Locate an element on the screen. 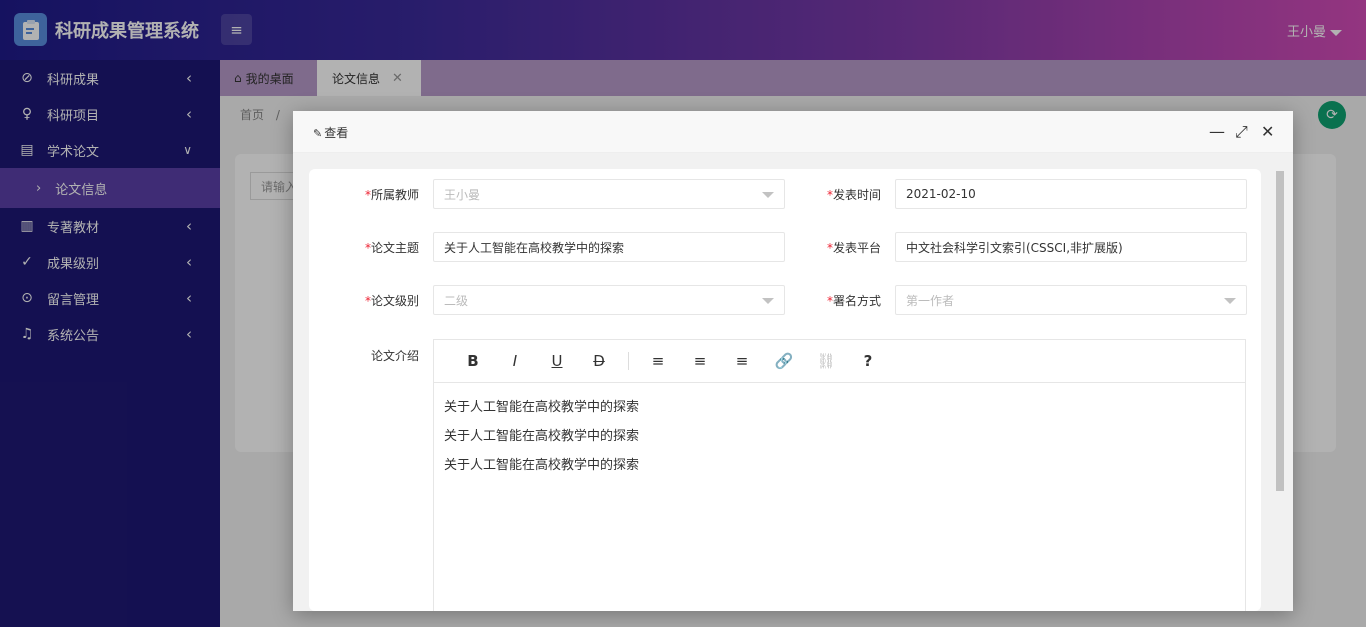 The height and width of the screenshot is (627, 1366). row-publish-time: *发表时间 2021-02-10 is located at coordinates (1016, 194).